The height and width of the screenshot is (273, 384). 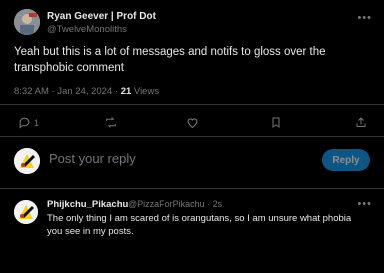 I want to click on reply-author-avatar, so click(x=26, y=212).